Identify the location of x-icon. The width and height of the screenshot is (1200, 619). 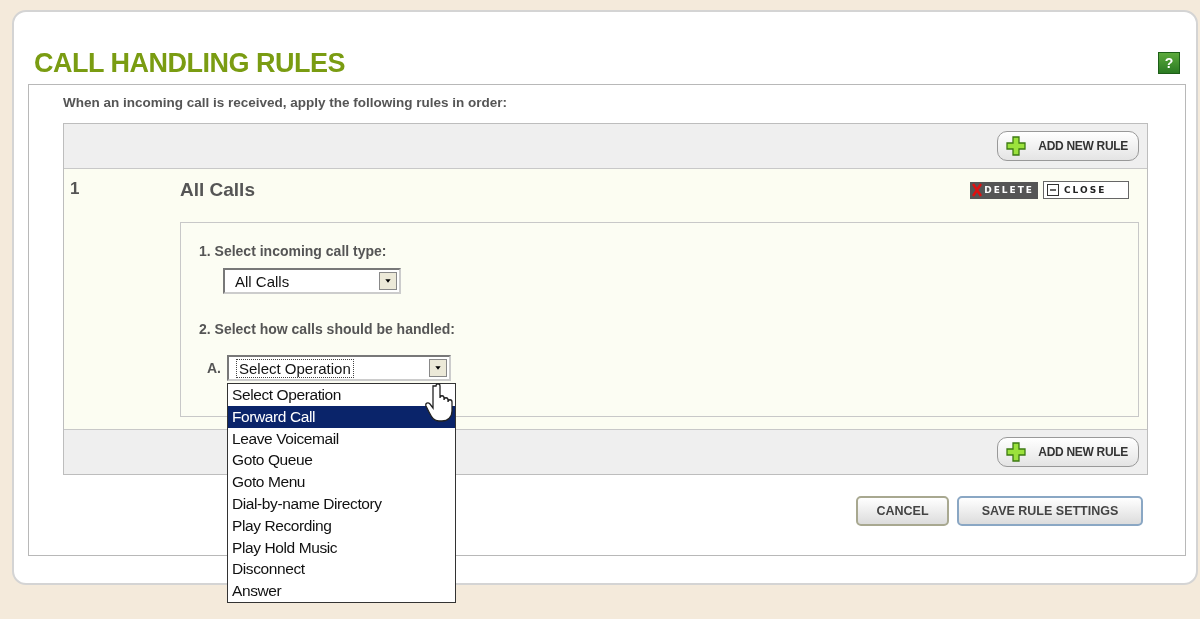
(977, 190).